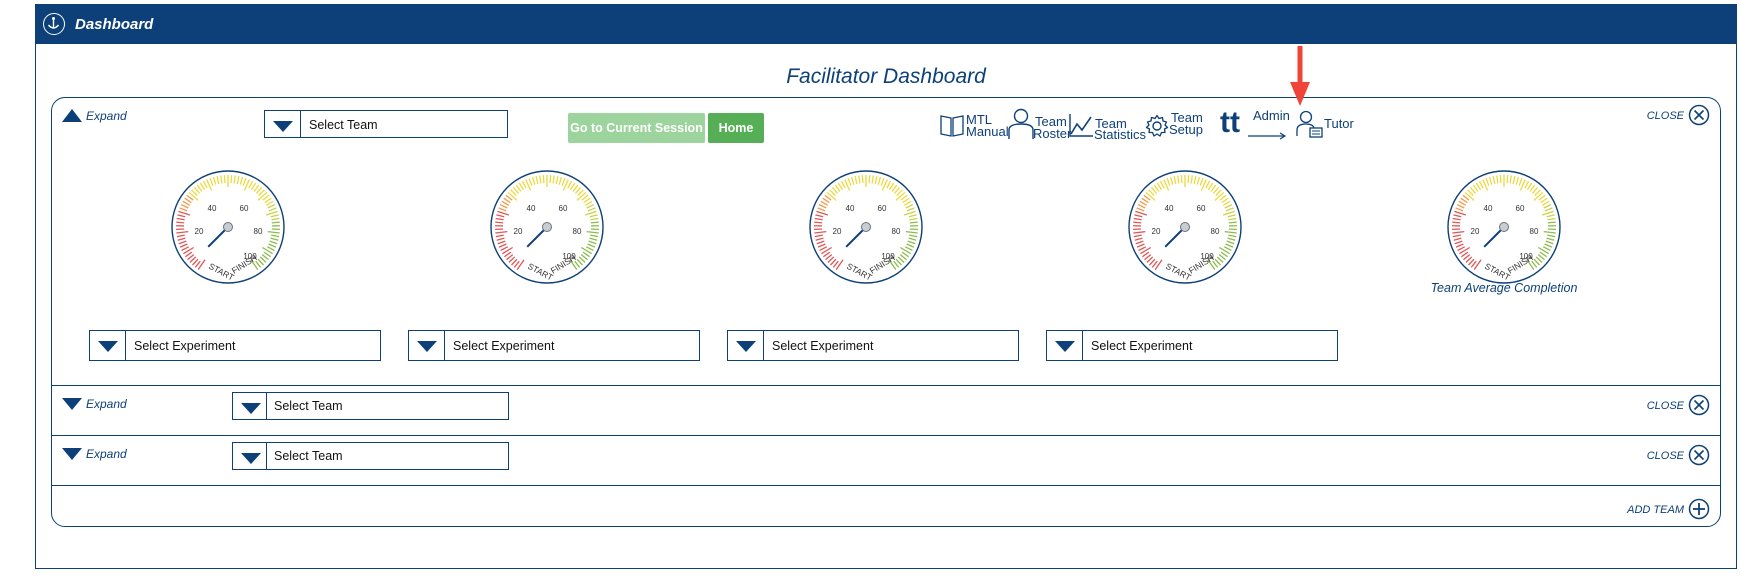  What do you see at coordinates (1300, 76) in the screenshot?
I see `annotation-arrow-icon` at bounding box center [1300, 76].